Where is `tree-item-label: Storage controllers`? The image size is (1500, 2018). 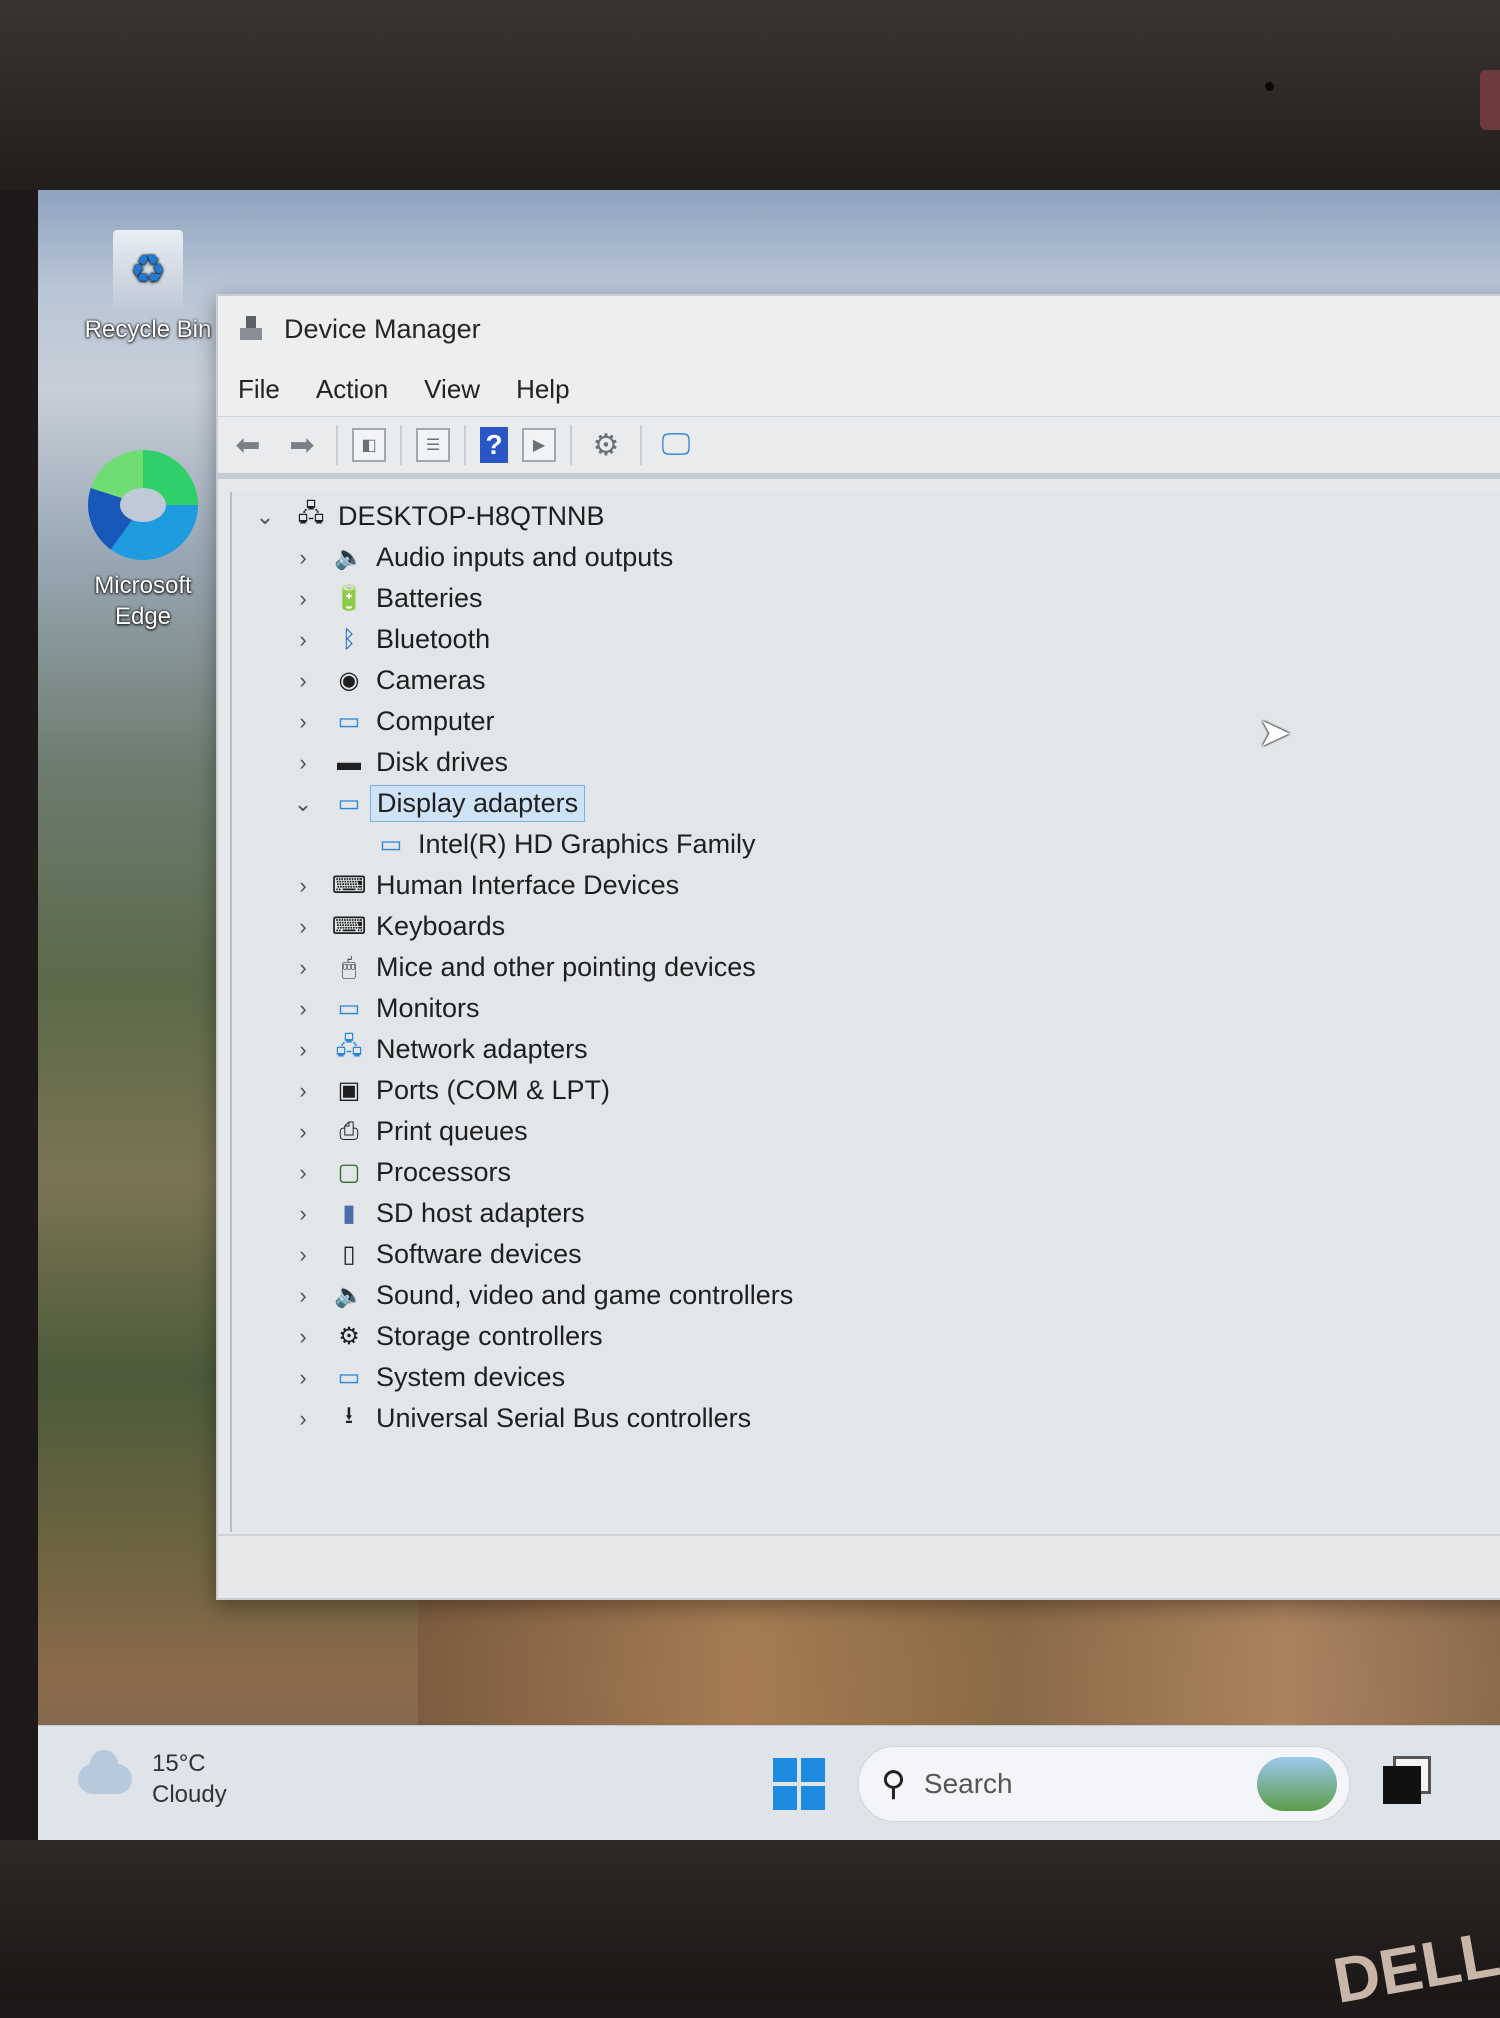 tree-item-label: Storage controllers is located at coordinates (489, 1336).